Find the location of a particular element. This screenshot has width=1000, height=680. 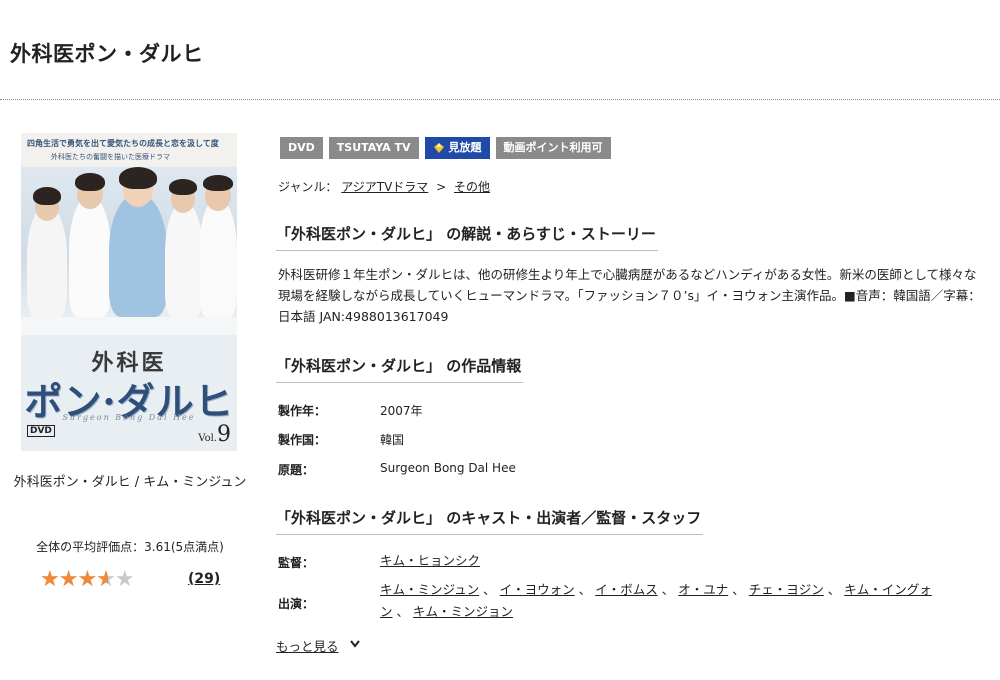

cover-volume: Vol.9 is located at coordinates (214, 434).